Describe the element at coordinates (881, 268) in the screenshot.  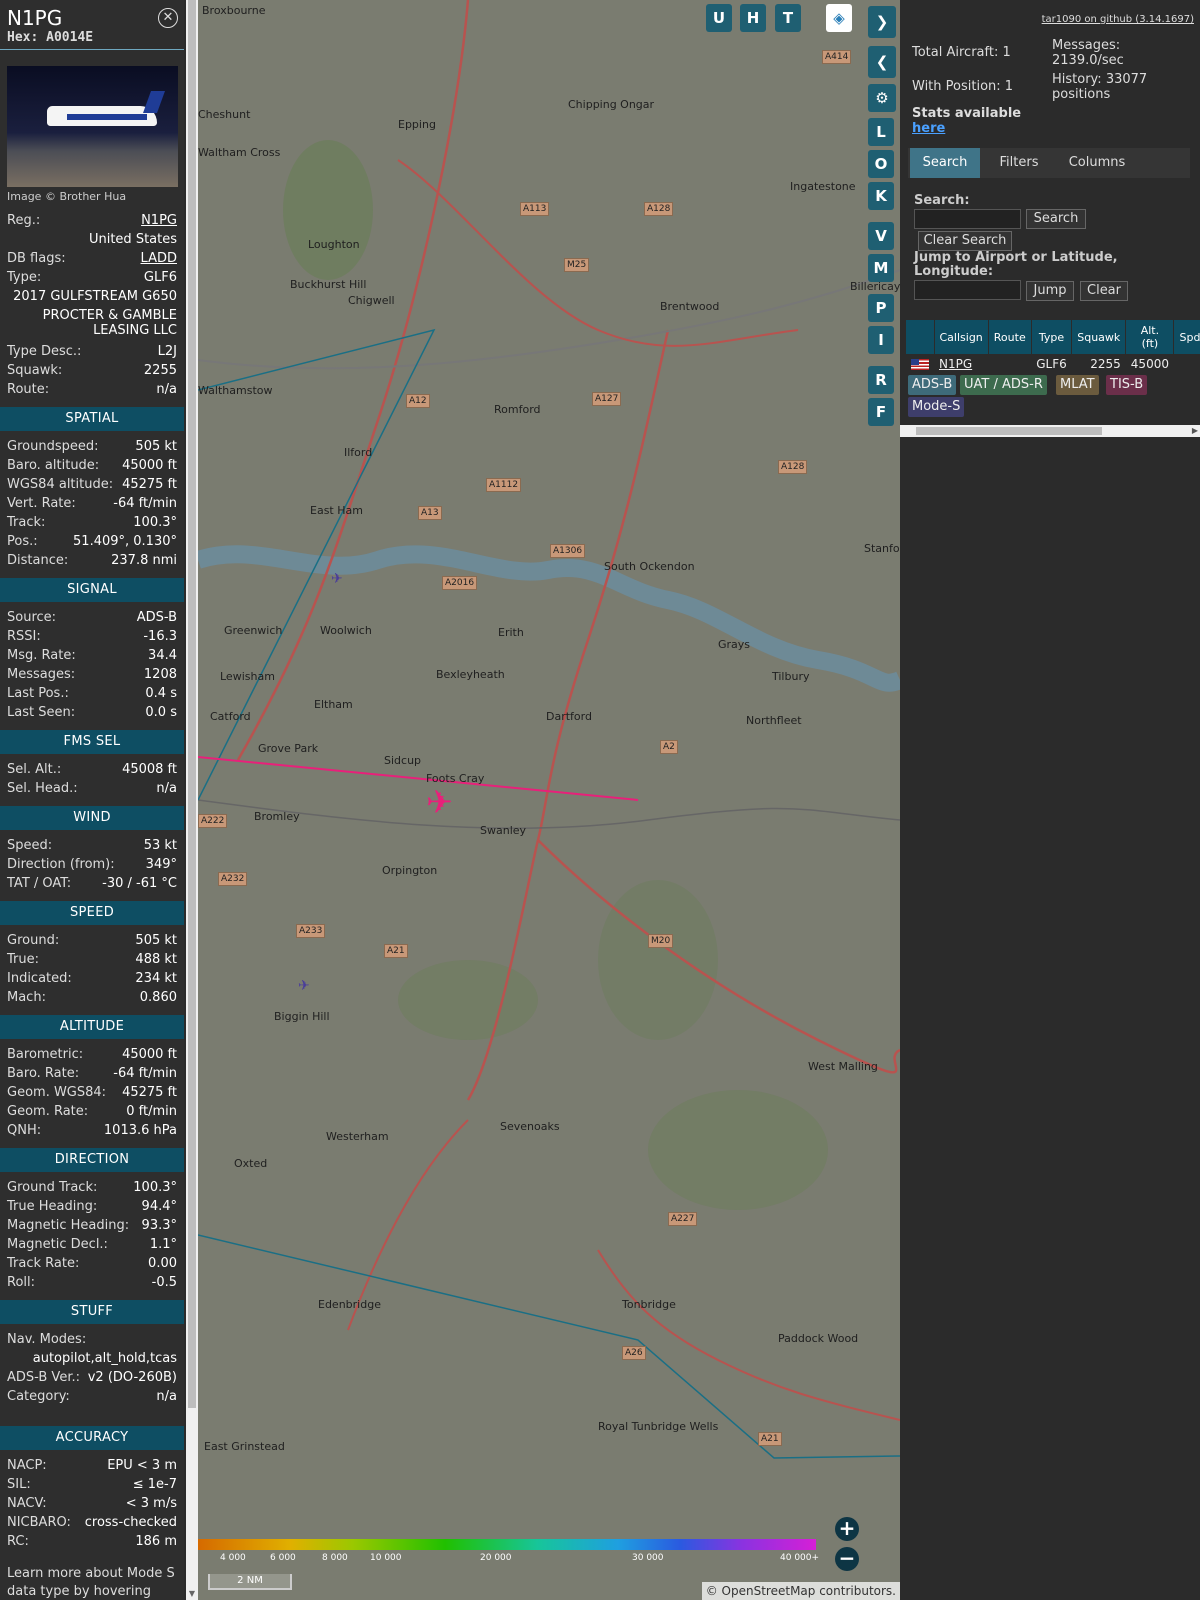
I see `toggle-m-button: M` at that location.